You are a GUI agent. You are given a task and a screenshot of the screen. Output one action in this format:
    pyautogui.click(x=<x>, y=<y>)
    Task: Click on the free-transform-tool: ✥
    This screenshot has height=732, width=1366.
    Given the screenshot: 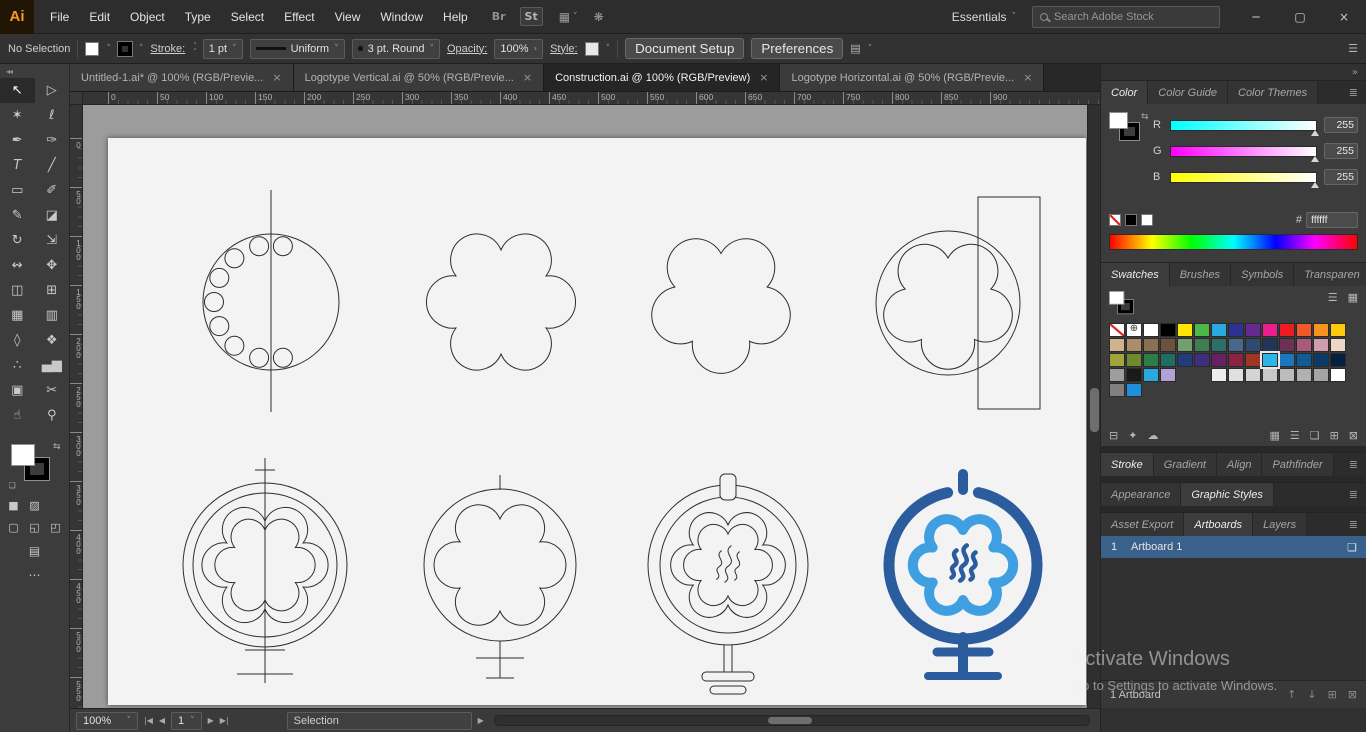 What is the action you would take?
    pyautogui.click(x=52, y=265)
    